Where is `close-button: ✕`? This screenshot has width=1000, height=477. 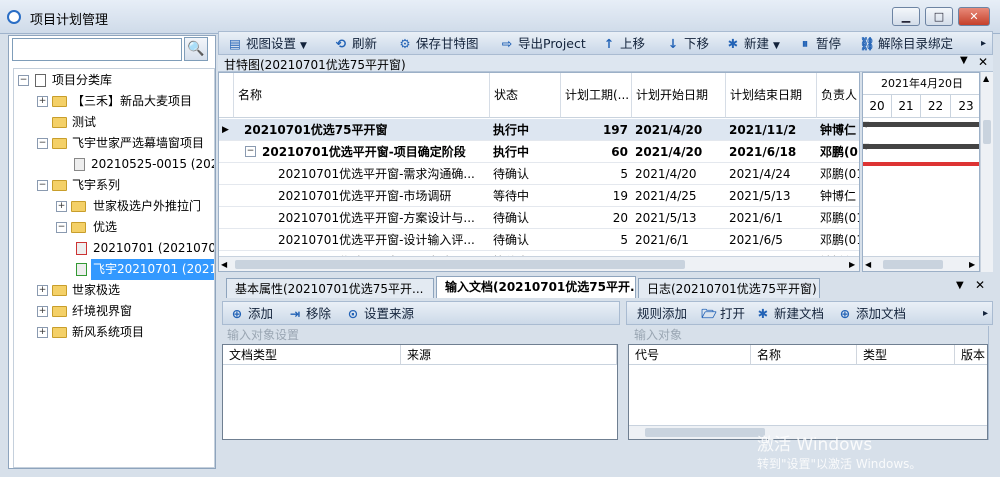
close-button: ✕ is located at coordinates (974, 16).